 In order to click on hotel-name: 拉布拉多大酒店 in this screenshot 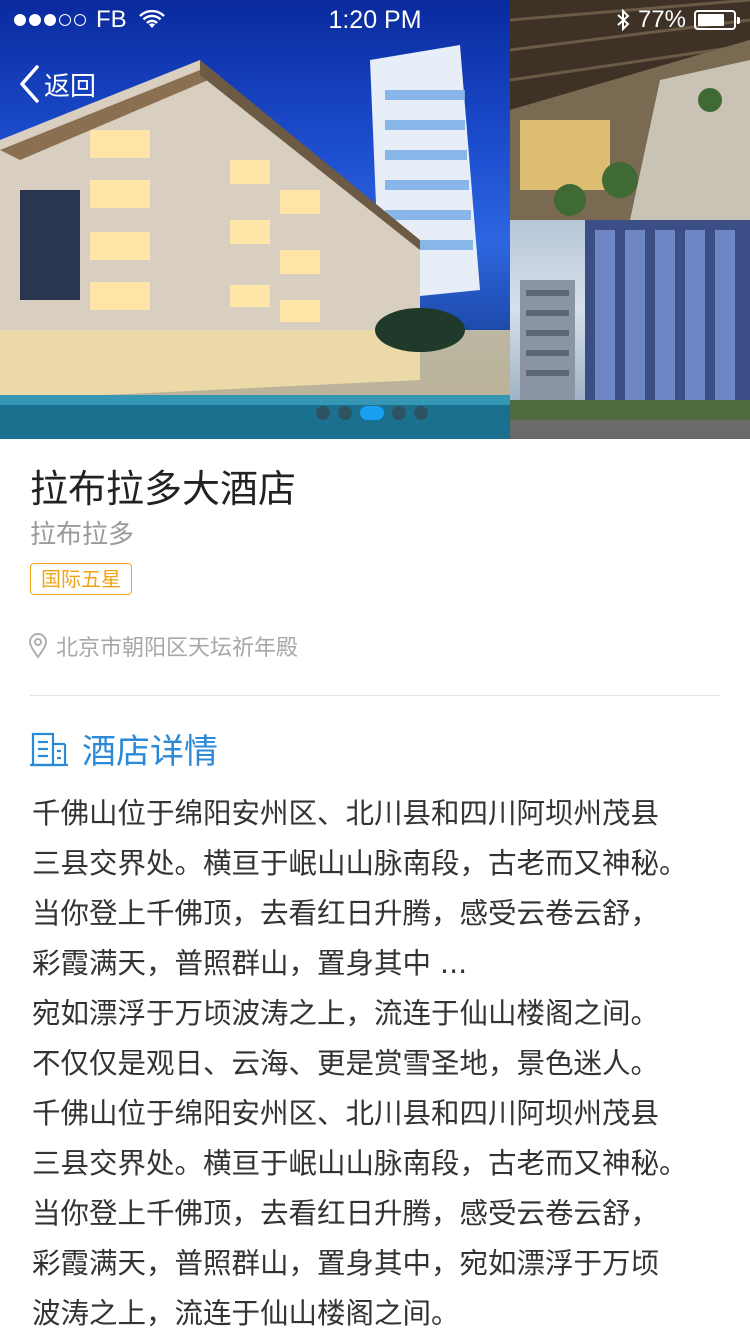, I will do `click(163, 489)`.